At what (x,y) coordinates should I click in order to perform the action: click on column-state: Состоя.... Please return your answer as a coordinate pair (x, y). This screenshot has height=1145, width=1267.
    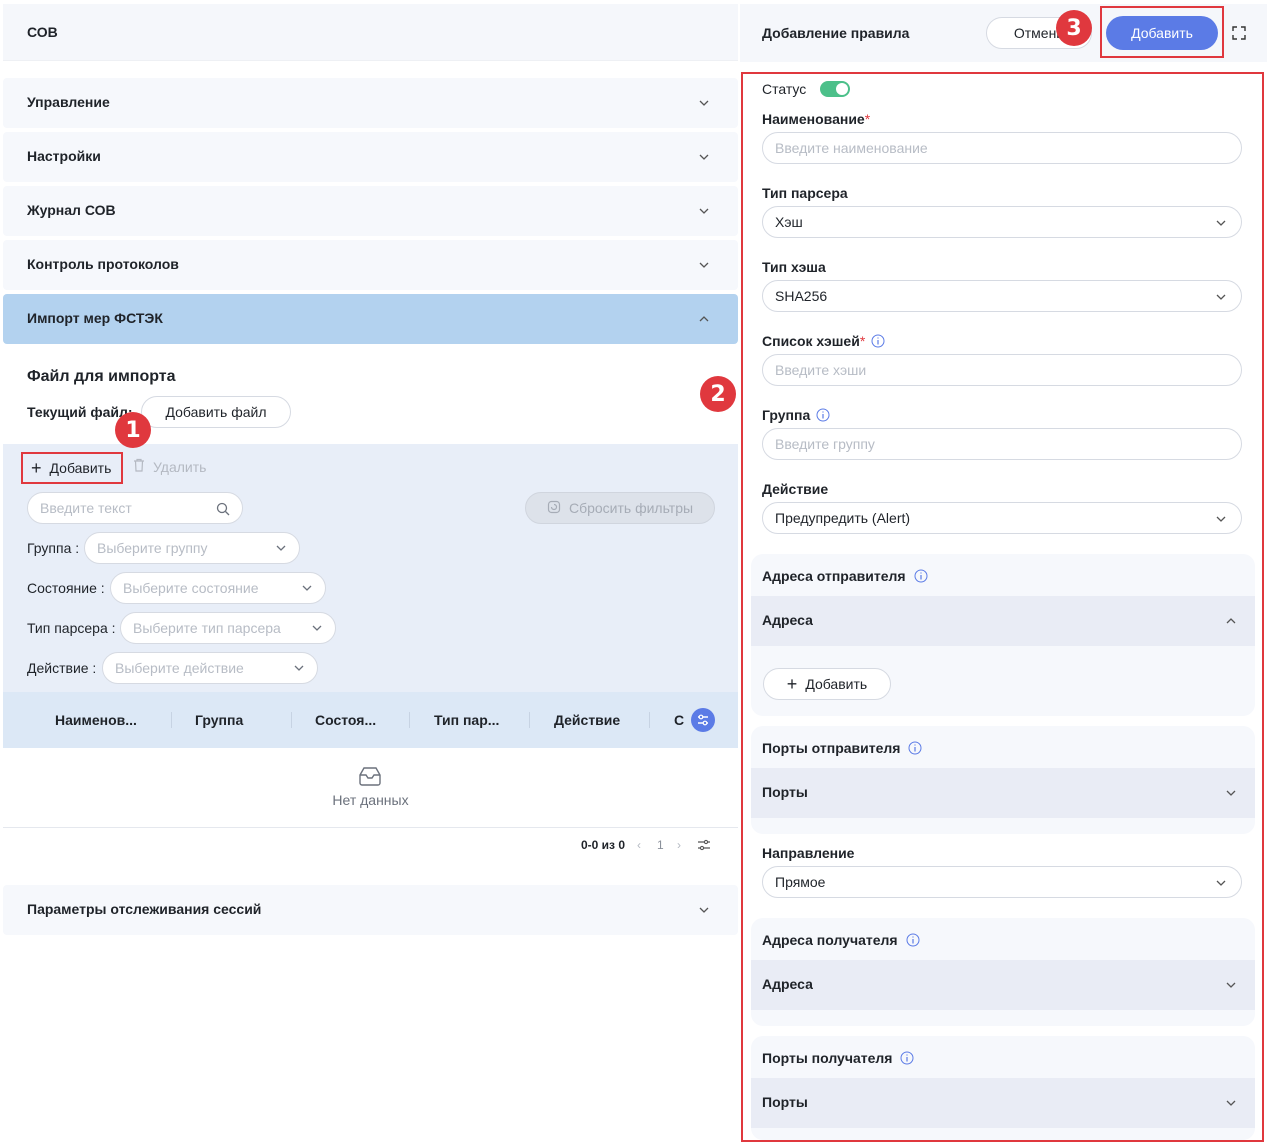
    Looking at the image, I should click on (345, 720).